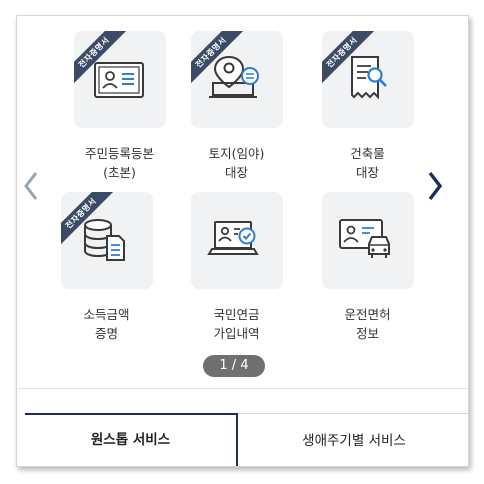  Describe the element at coordinates (233, 76) in the screenshot. I see `land-map-icon` at that location.